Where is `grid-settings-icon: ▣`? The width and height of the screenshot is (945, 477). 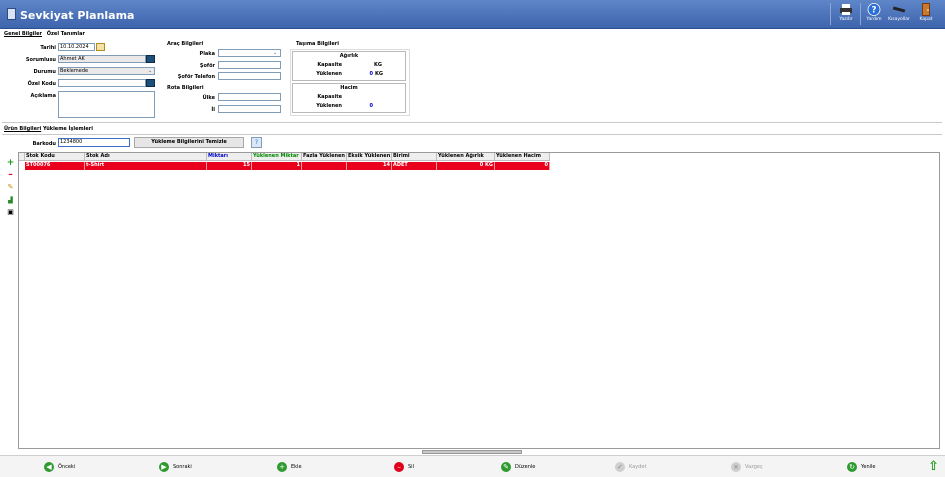 grid-settings-icon: ▣ is located at coordinates (10, 212).